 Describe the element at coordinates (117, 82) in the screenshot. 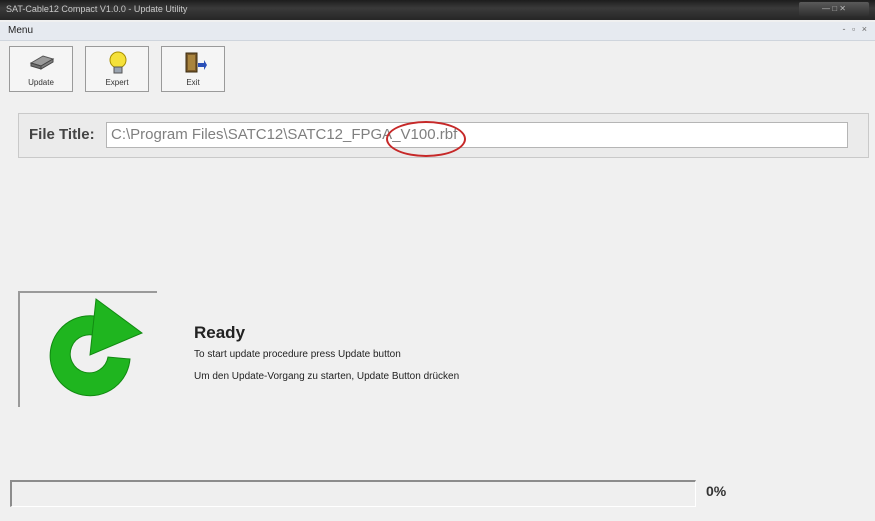

I see `expert-button-label: Expert` at that location.